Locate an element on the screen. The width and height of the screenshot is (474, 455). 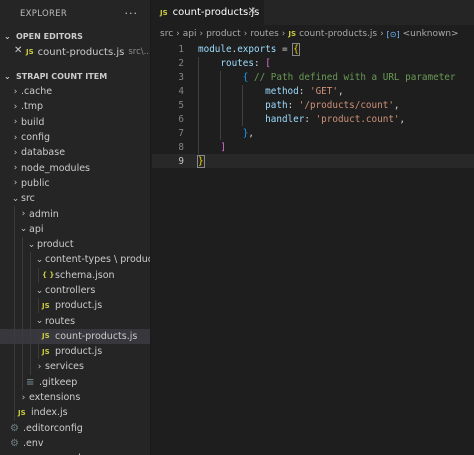
tab-count-products: JS count-products.js ✕ is located at coordinates (208, 12).